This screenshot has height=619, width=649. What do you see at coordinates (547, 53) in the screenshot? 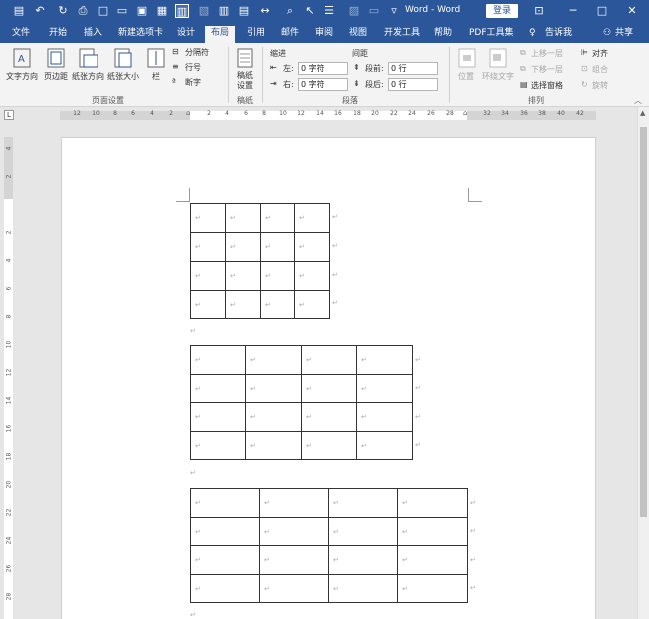
I see `bring-forward-button: 上移一层` at bounding box center [547, 53].